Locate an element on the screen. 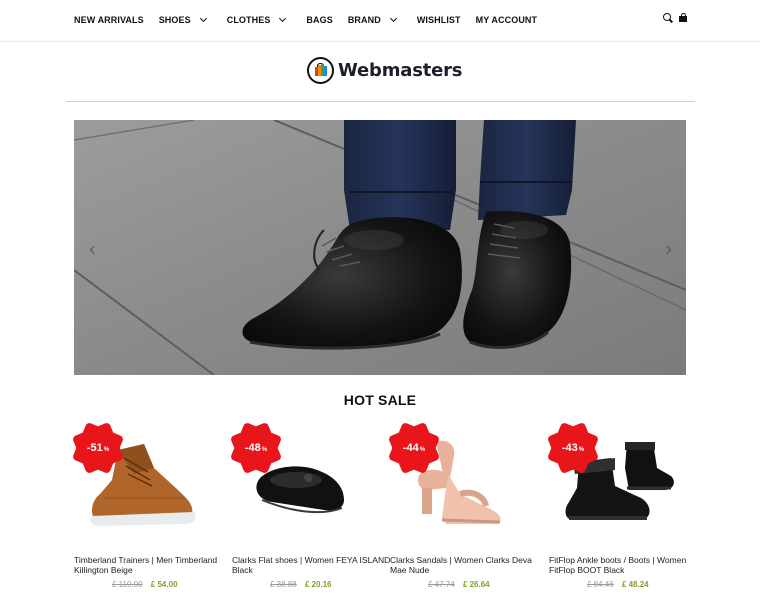 The image size is (760, 600). old-price: £ 84.46 is located at coordinates (600, 584).